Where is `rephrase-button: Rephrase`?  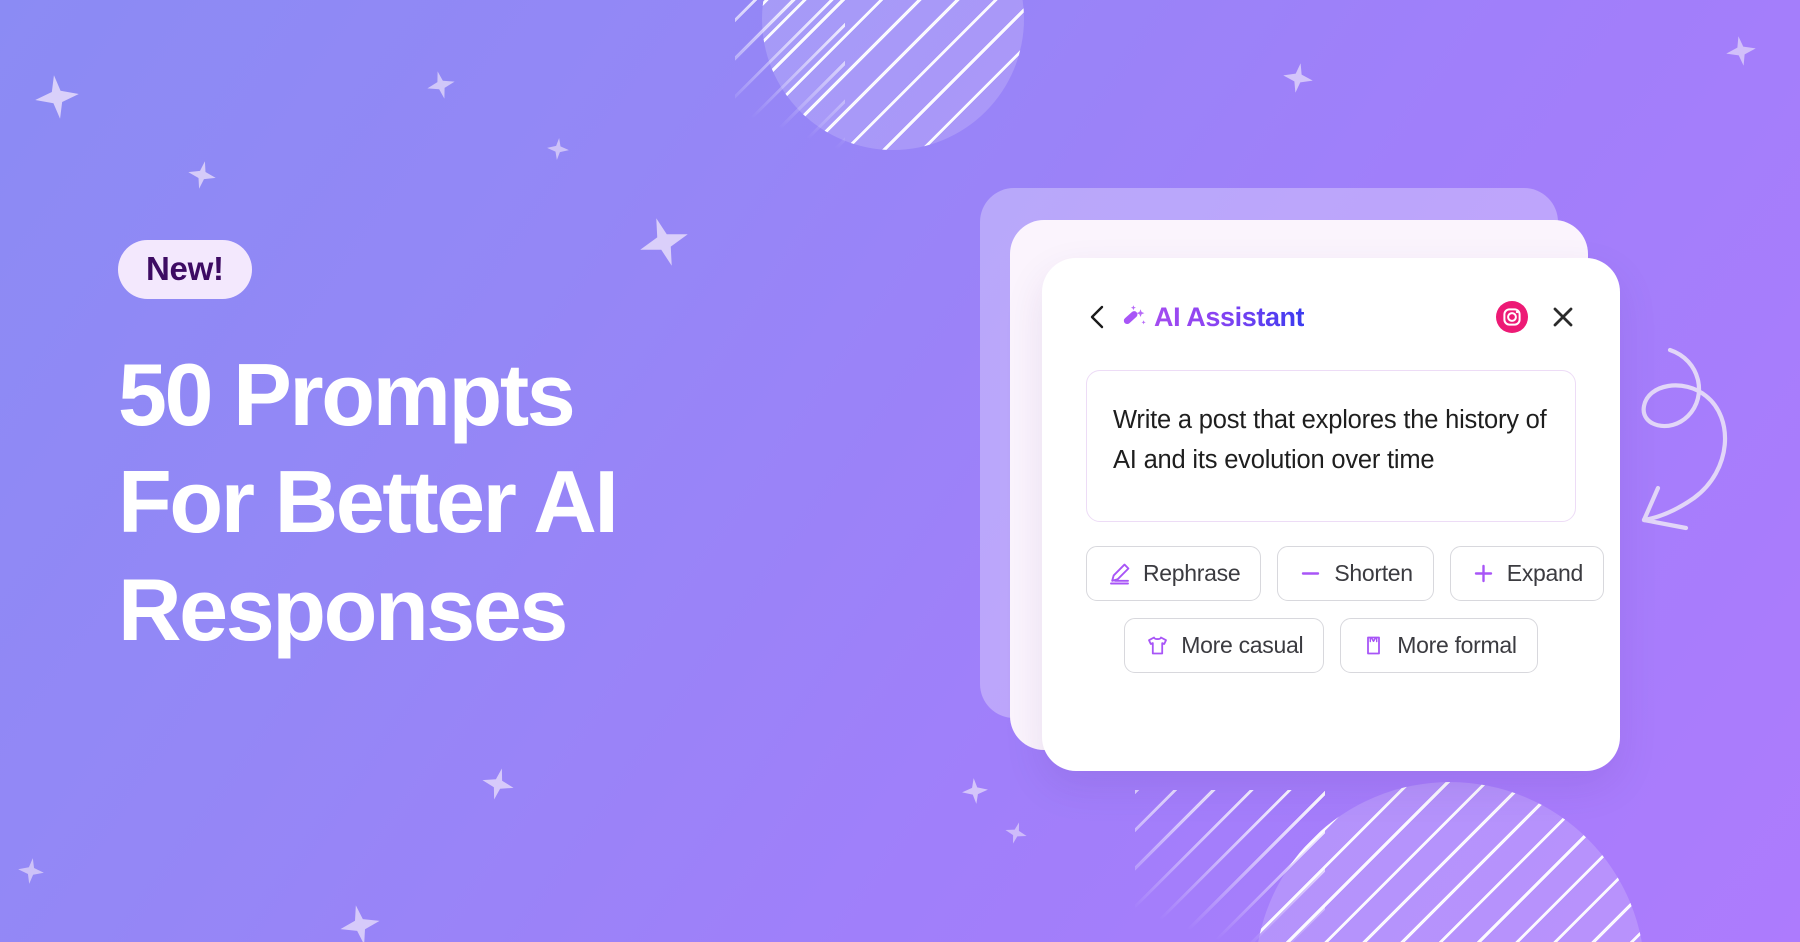
rephrase-button: Rephrase is located at coordinates (1174, 573).